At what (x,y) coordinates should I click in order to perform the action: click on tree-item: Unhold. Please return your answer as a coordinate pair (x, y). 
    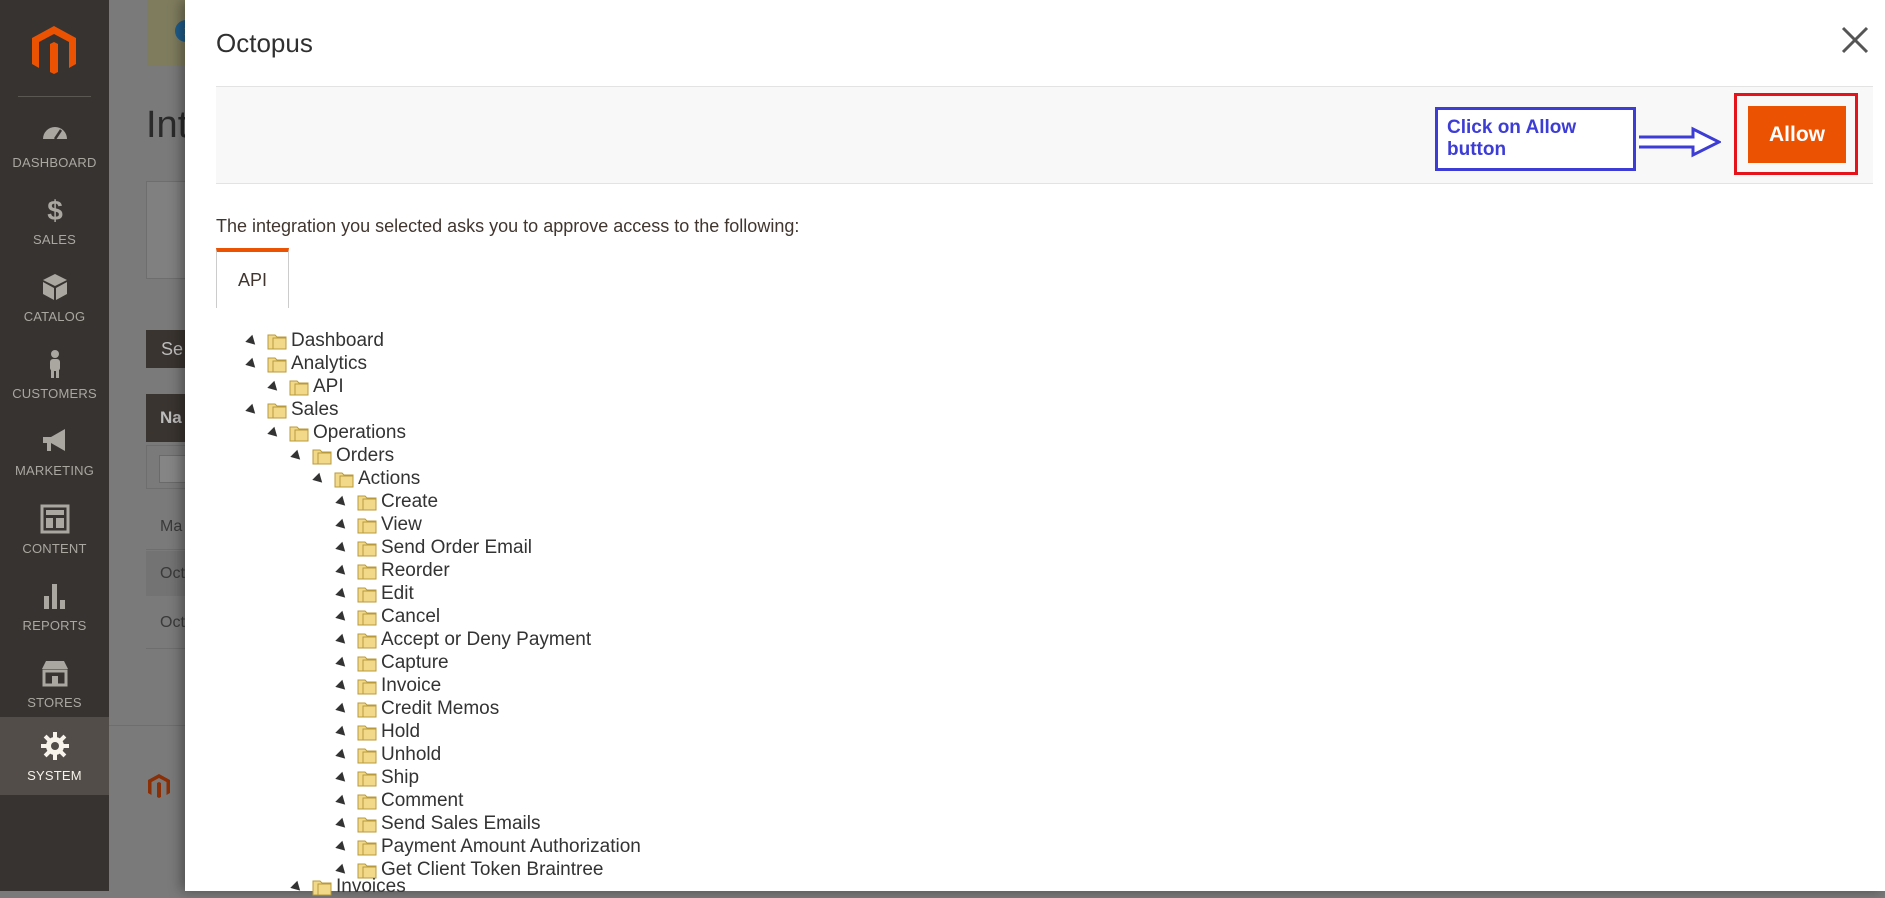
    Looking at the image, I should click on (388, 755).